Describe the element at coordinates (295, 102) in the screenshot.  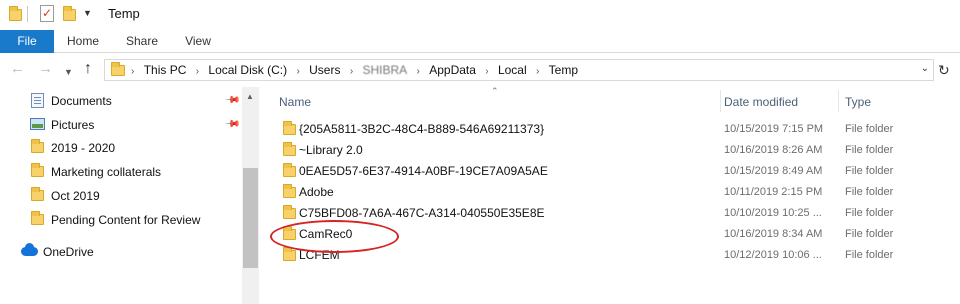
I see `column-header-name: Name` at that location.